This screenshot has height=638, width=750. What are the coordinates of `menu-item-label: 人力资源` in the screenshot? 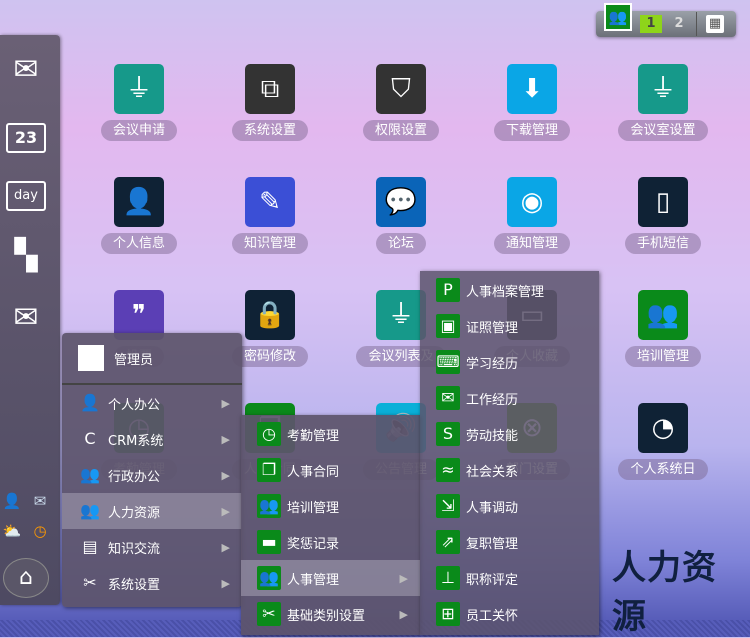 It's located at (134, 513).